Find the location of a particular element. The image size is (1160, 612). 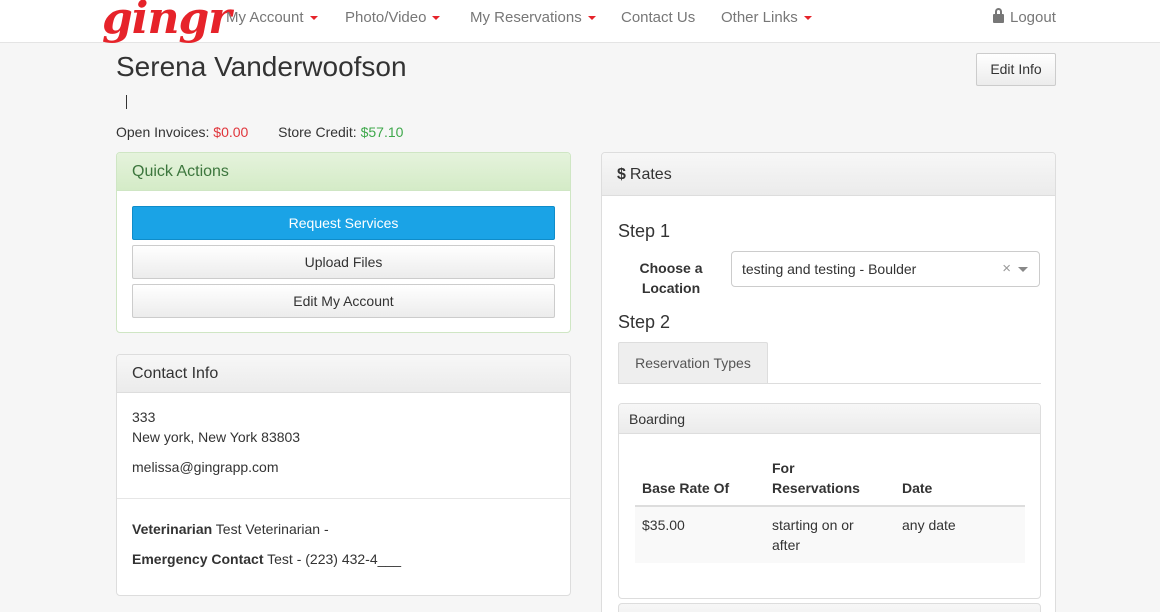

nav-other-links-label: Other Links is located at coordinates (759, 17).